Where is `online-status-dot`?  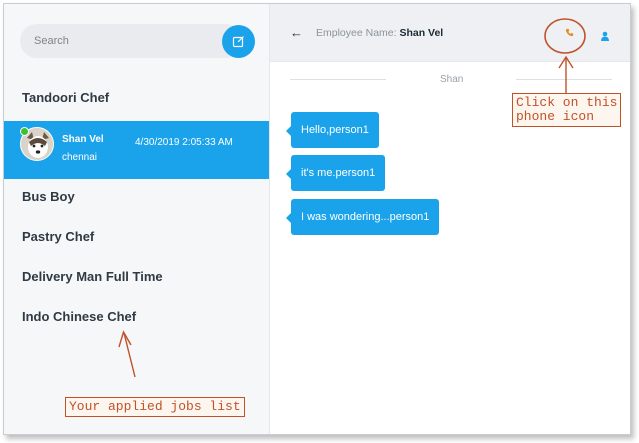 online-status-dot is located at coordinates (24, 131).